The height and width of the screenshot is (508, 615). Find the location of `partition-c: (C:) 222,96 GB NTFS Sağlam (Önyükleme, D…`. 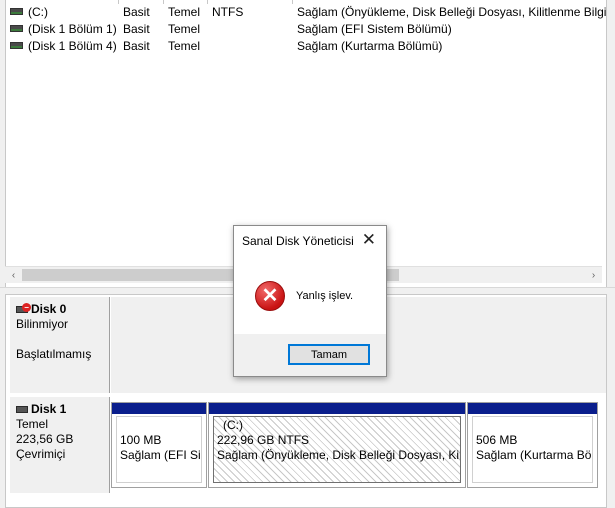

partition-c: (C:) 222,96 GB NTFS Sağlam (Önyükleme, D… is located at coordinates (337, 445).